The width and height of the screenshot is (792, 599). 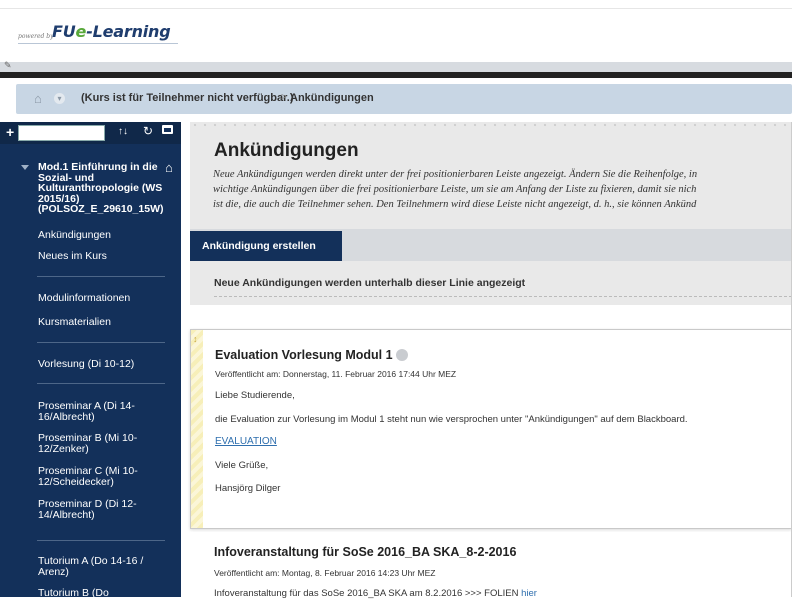 I want to click on notice-dashed-line, so click(x=503, y=296).